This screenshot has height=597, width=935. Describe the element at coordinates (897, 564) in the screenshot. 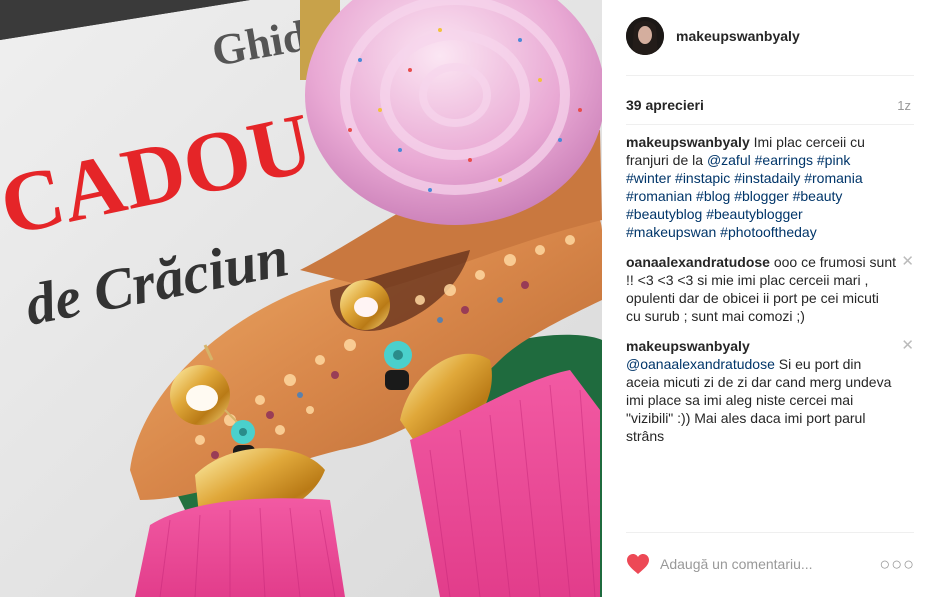

I see `more-options-icon: ○○○` at that location.